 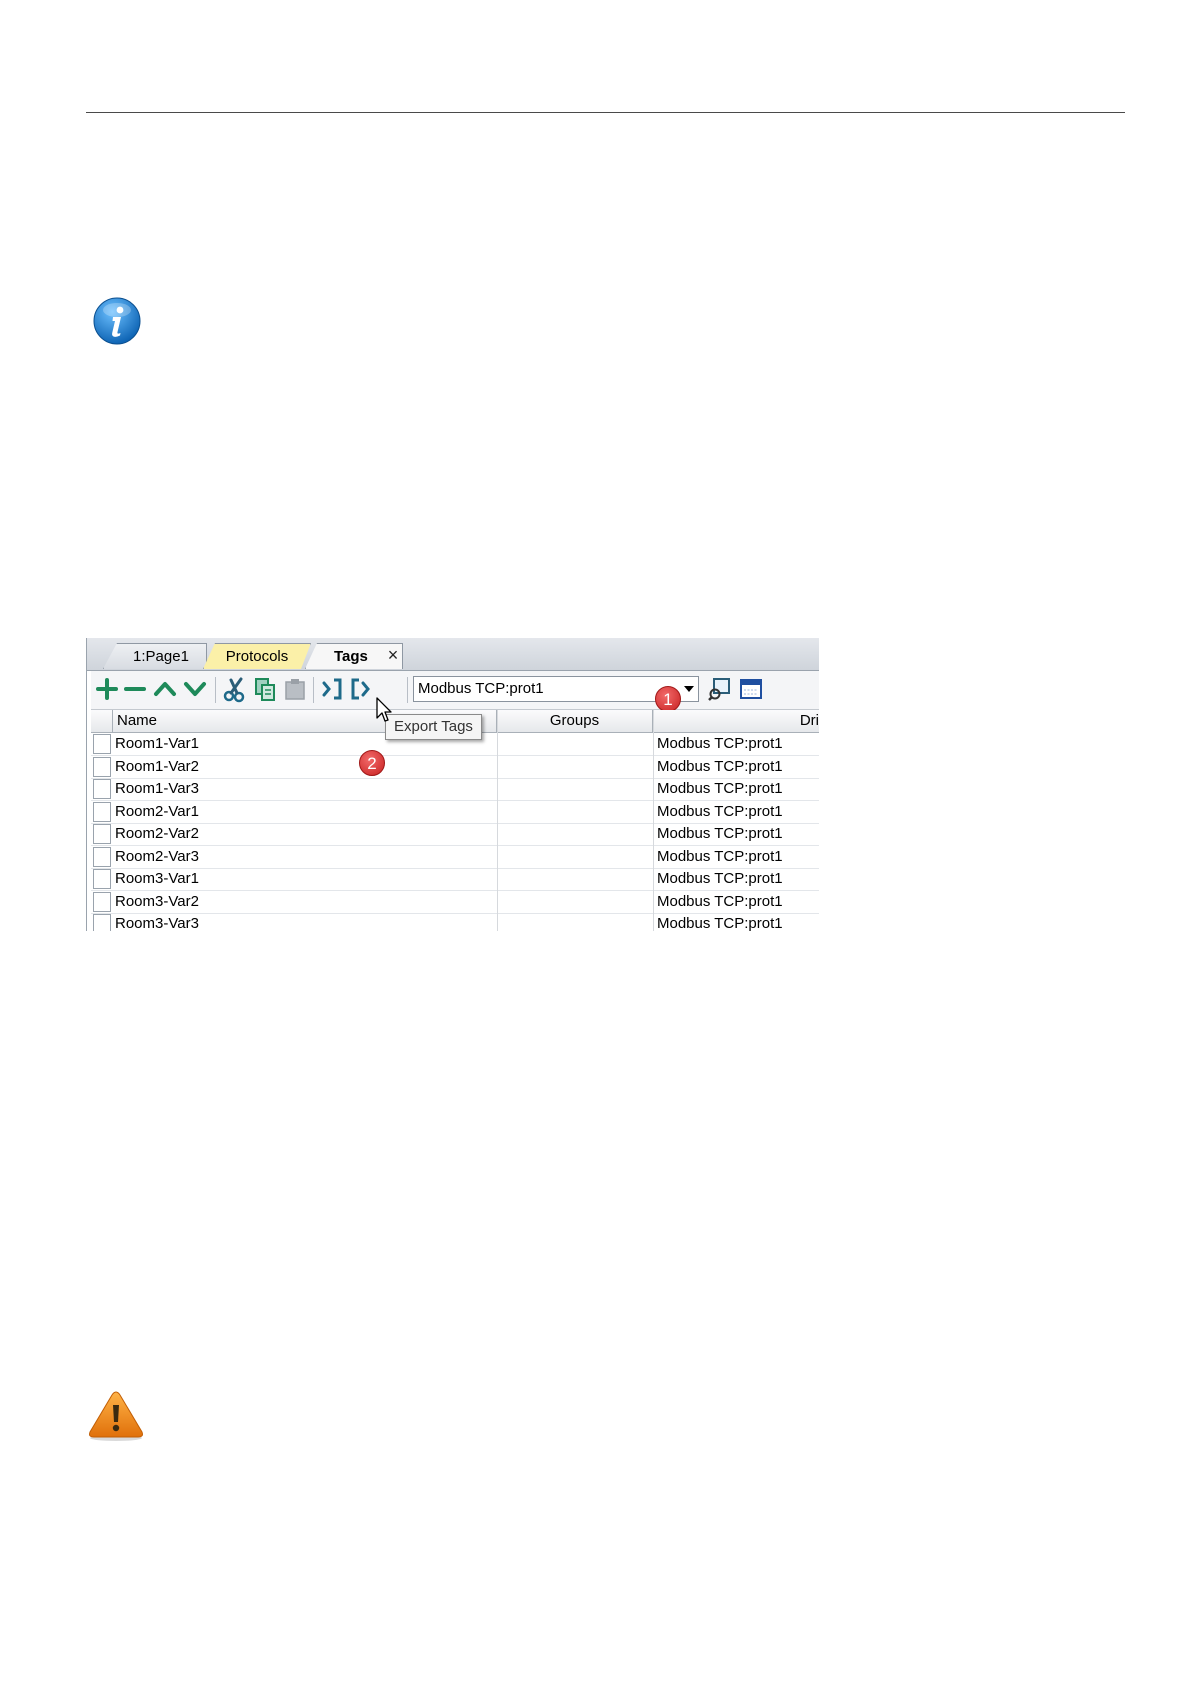 What do you see at coordinates (102, 721) in the screenshot?
I see `header-row-selector` at bounding box center [102, 721].